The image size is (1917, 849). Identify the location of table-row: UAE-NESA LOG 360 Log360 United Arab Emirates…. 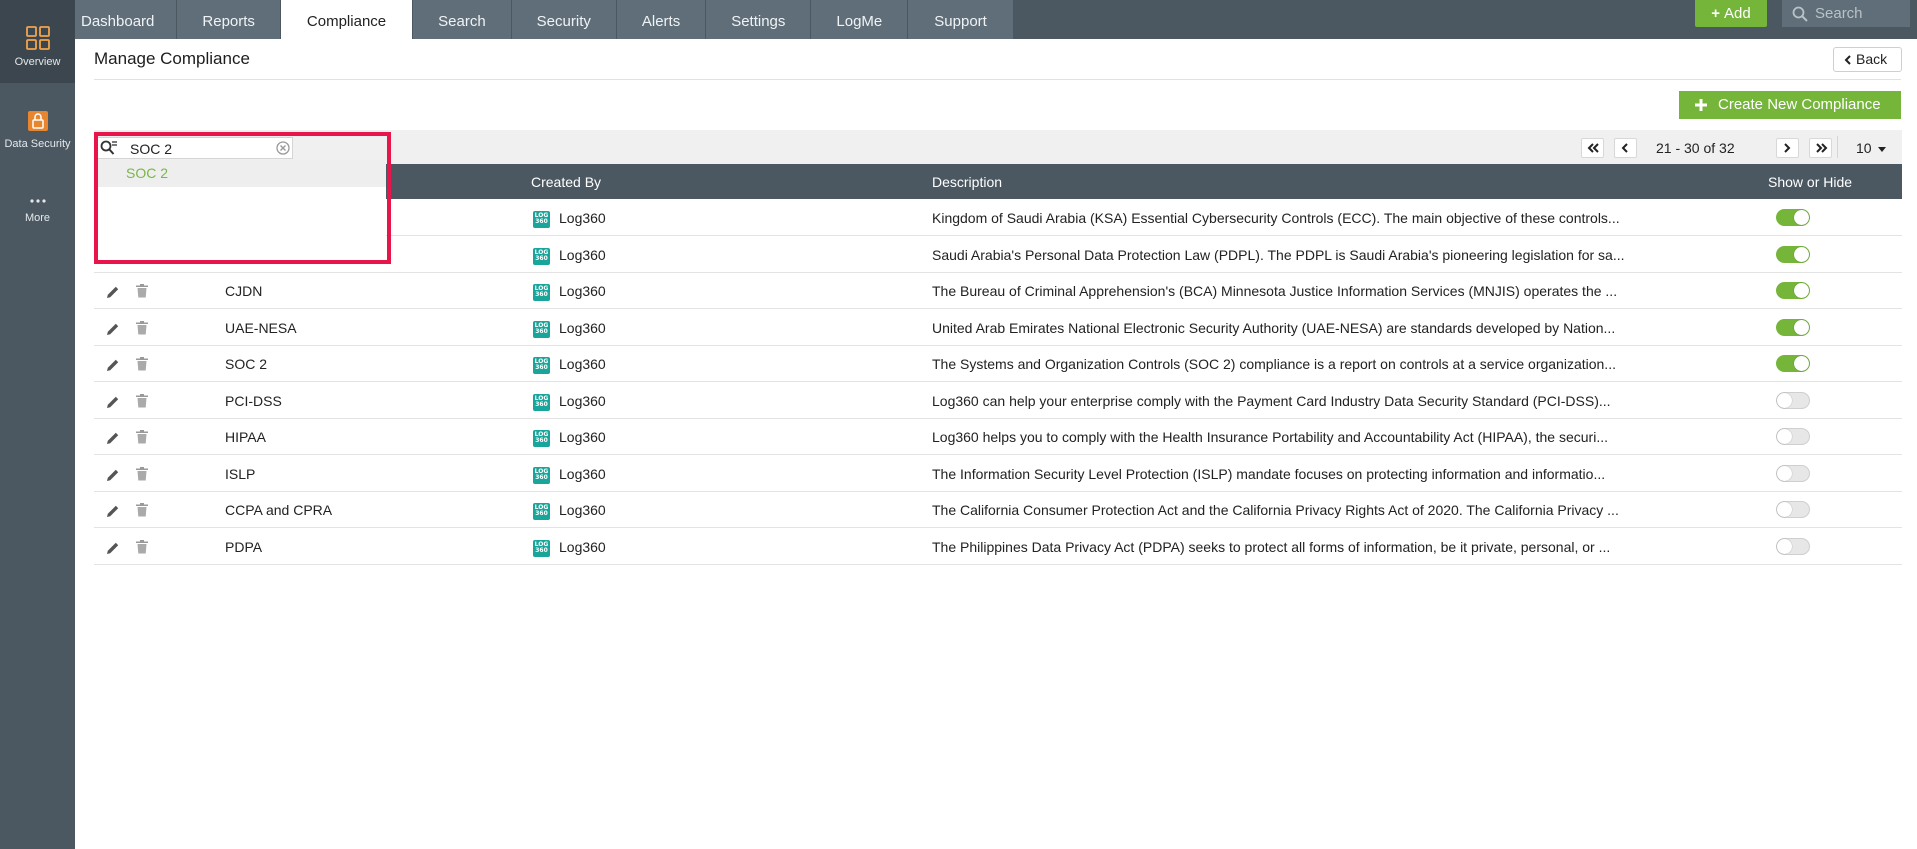
(998, 328).